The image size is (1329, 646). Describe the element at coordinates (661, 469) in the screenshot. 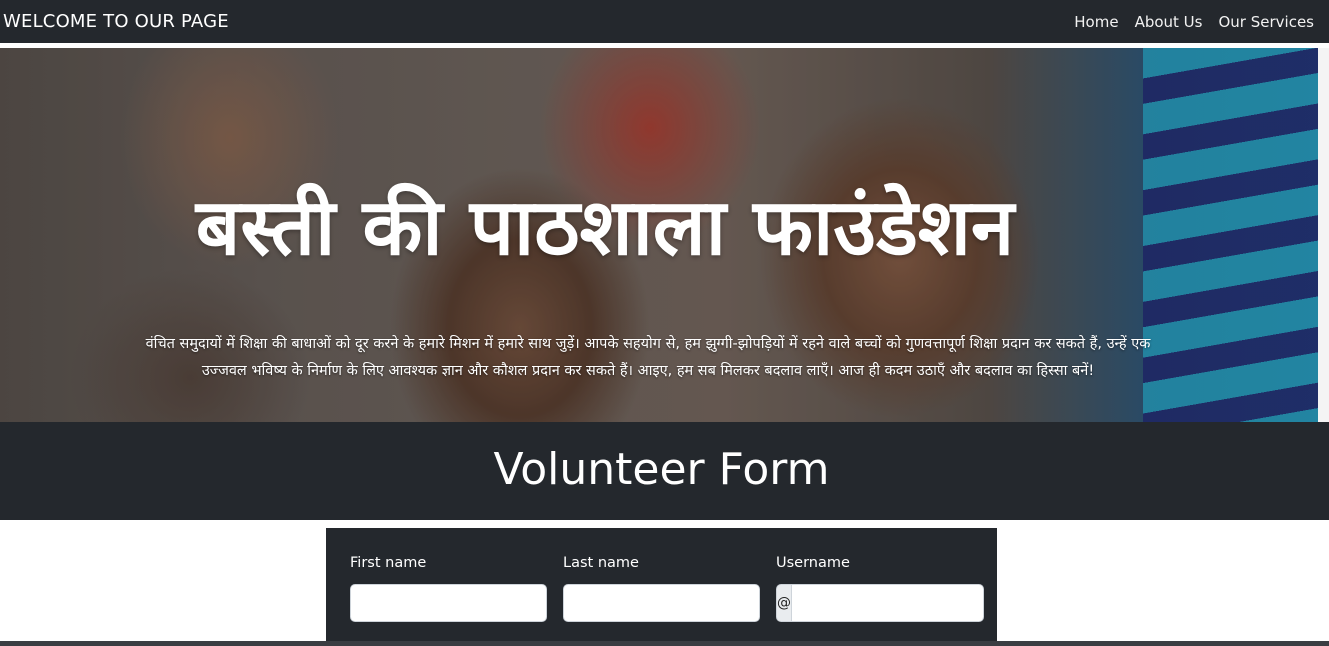

I see `form-heading: Volunteer Form` at that location.